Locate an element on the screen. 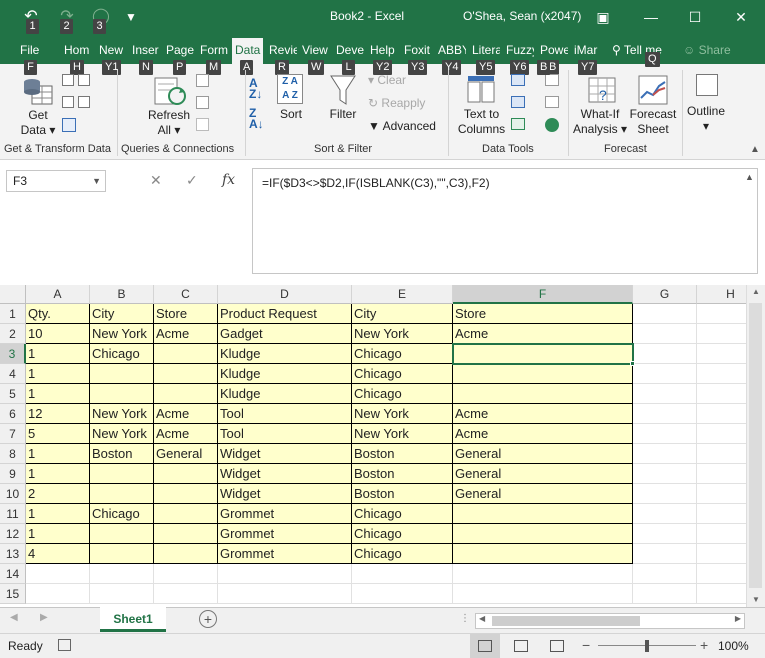  outline-button: Outline ▾ is located at coordinates (706, 119).